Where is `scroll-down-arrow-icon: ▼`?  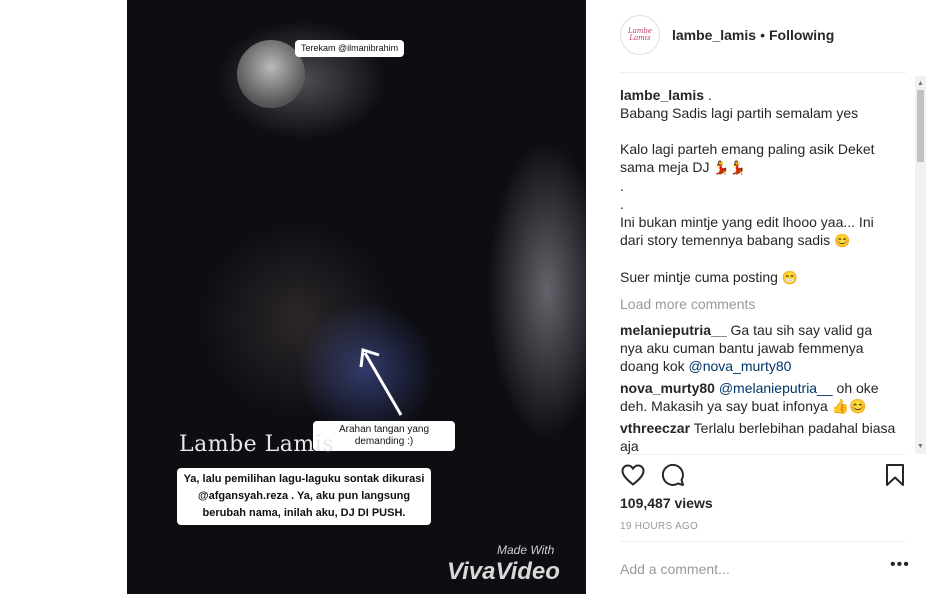
scroll-down-arrow-icon: ▼ is located at coordinates (920, 446).